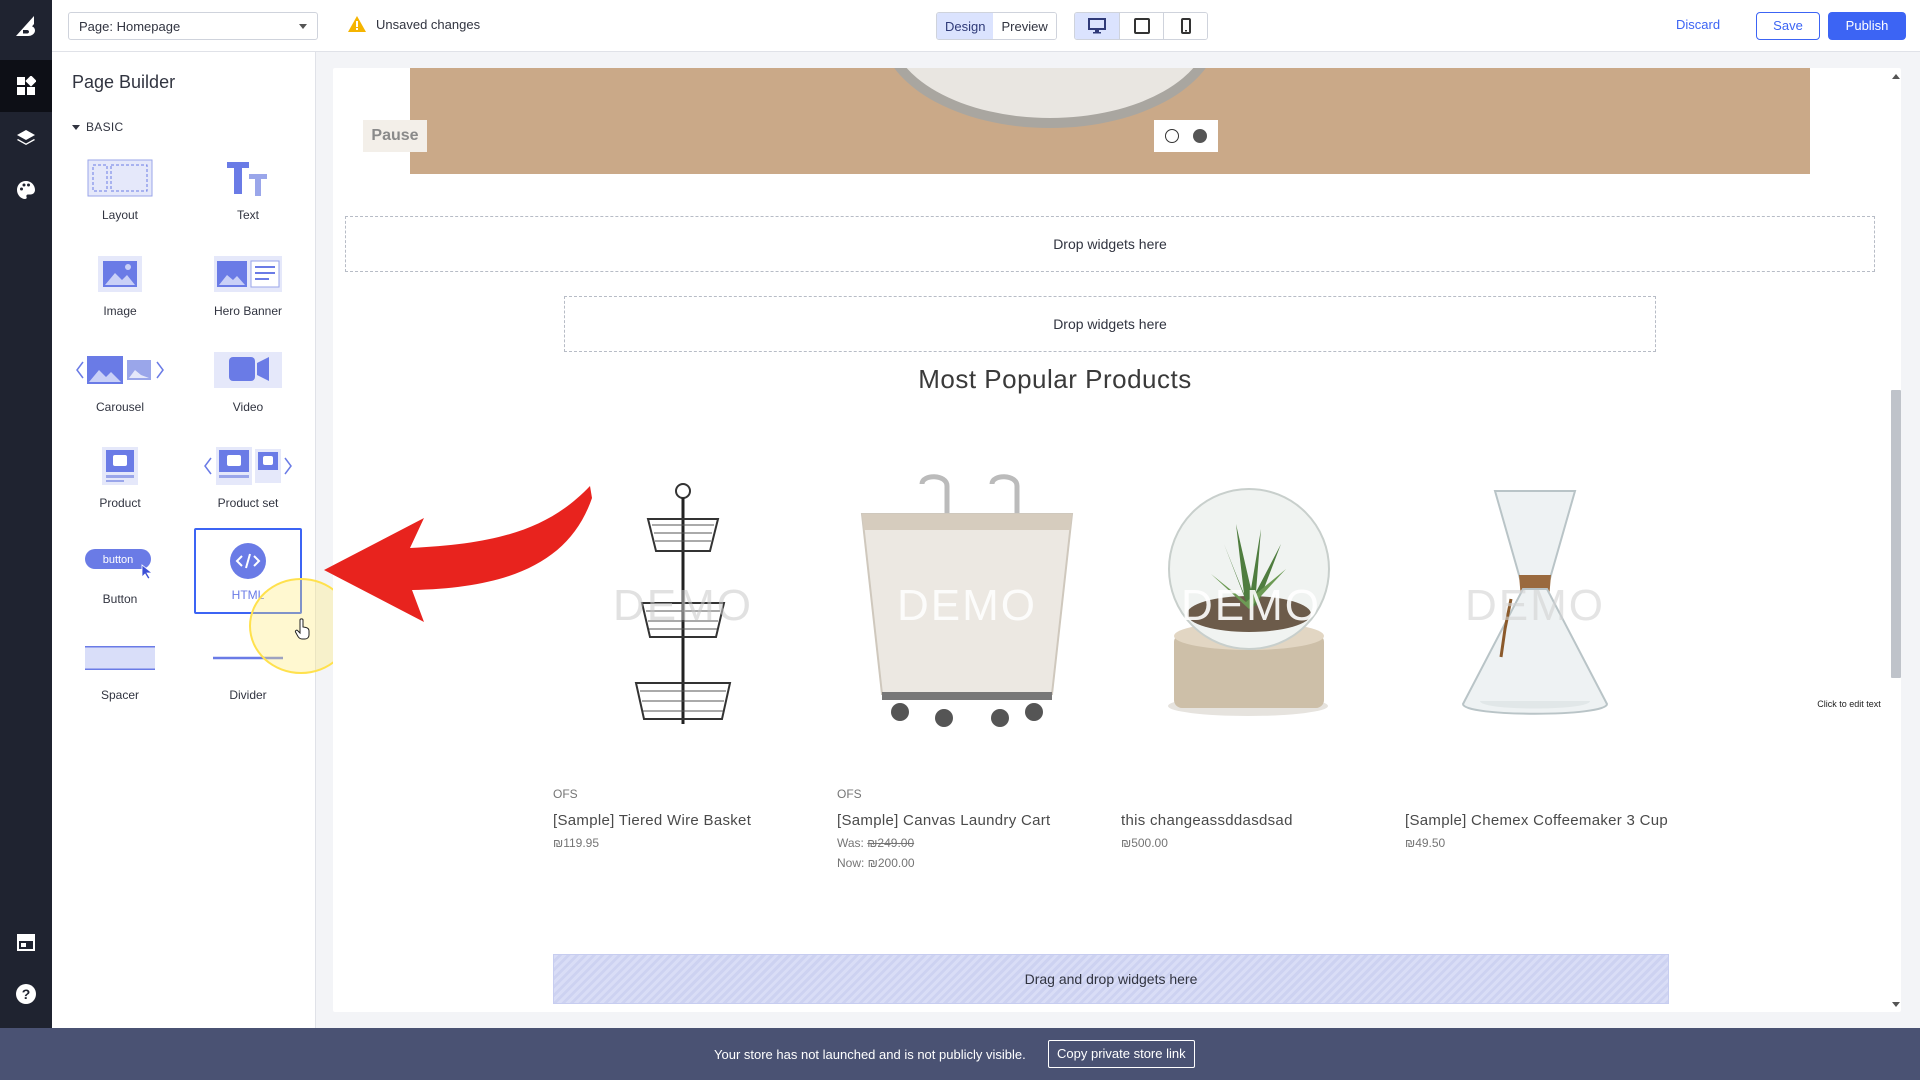 The height and width of the screenshot is (1080, 1920). What do you see at coordinates (248, 311) in the screenshot?
I see `widget-label: Hero Banner` at bounding box center [248, 311].